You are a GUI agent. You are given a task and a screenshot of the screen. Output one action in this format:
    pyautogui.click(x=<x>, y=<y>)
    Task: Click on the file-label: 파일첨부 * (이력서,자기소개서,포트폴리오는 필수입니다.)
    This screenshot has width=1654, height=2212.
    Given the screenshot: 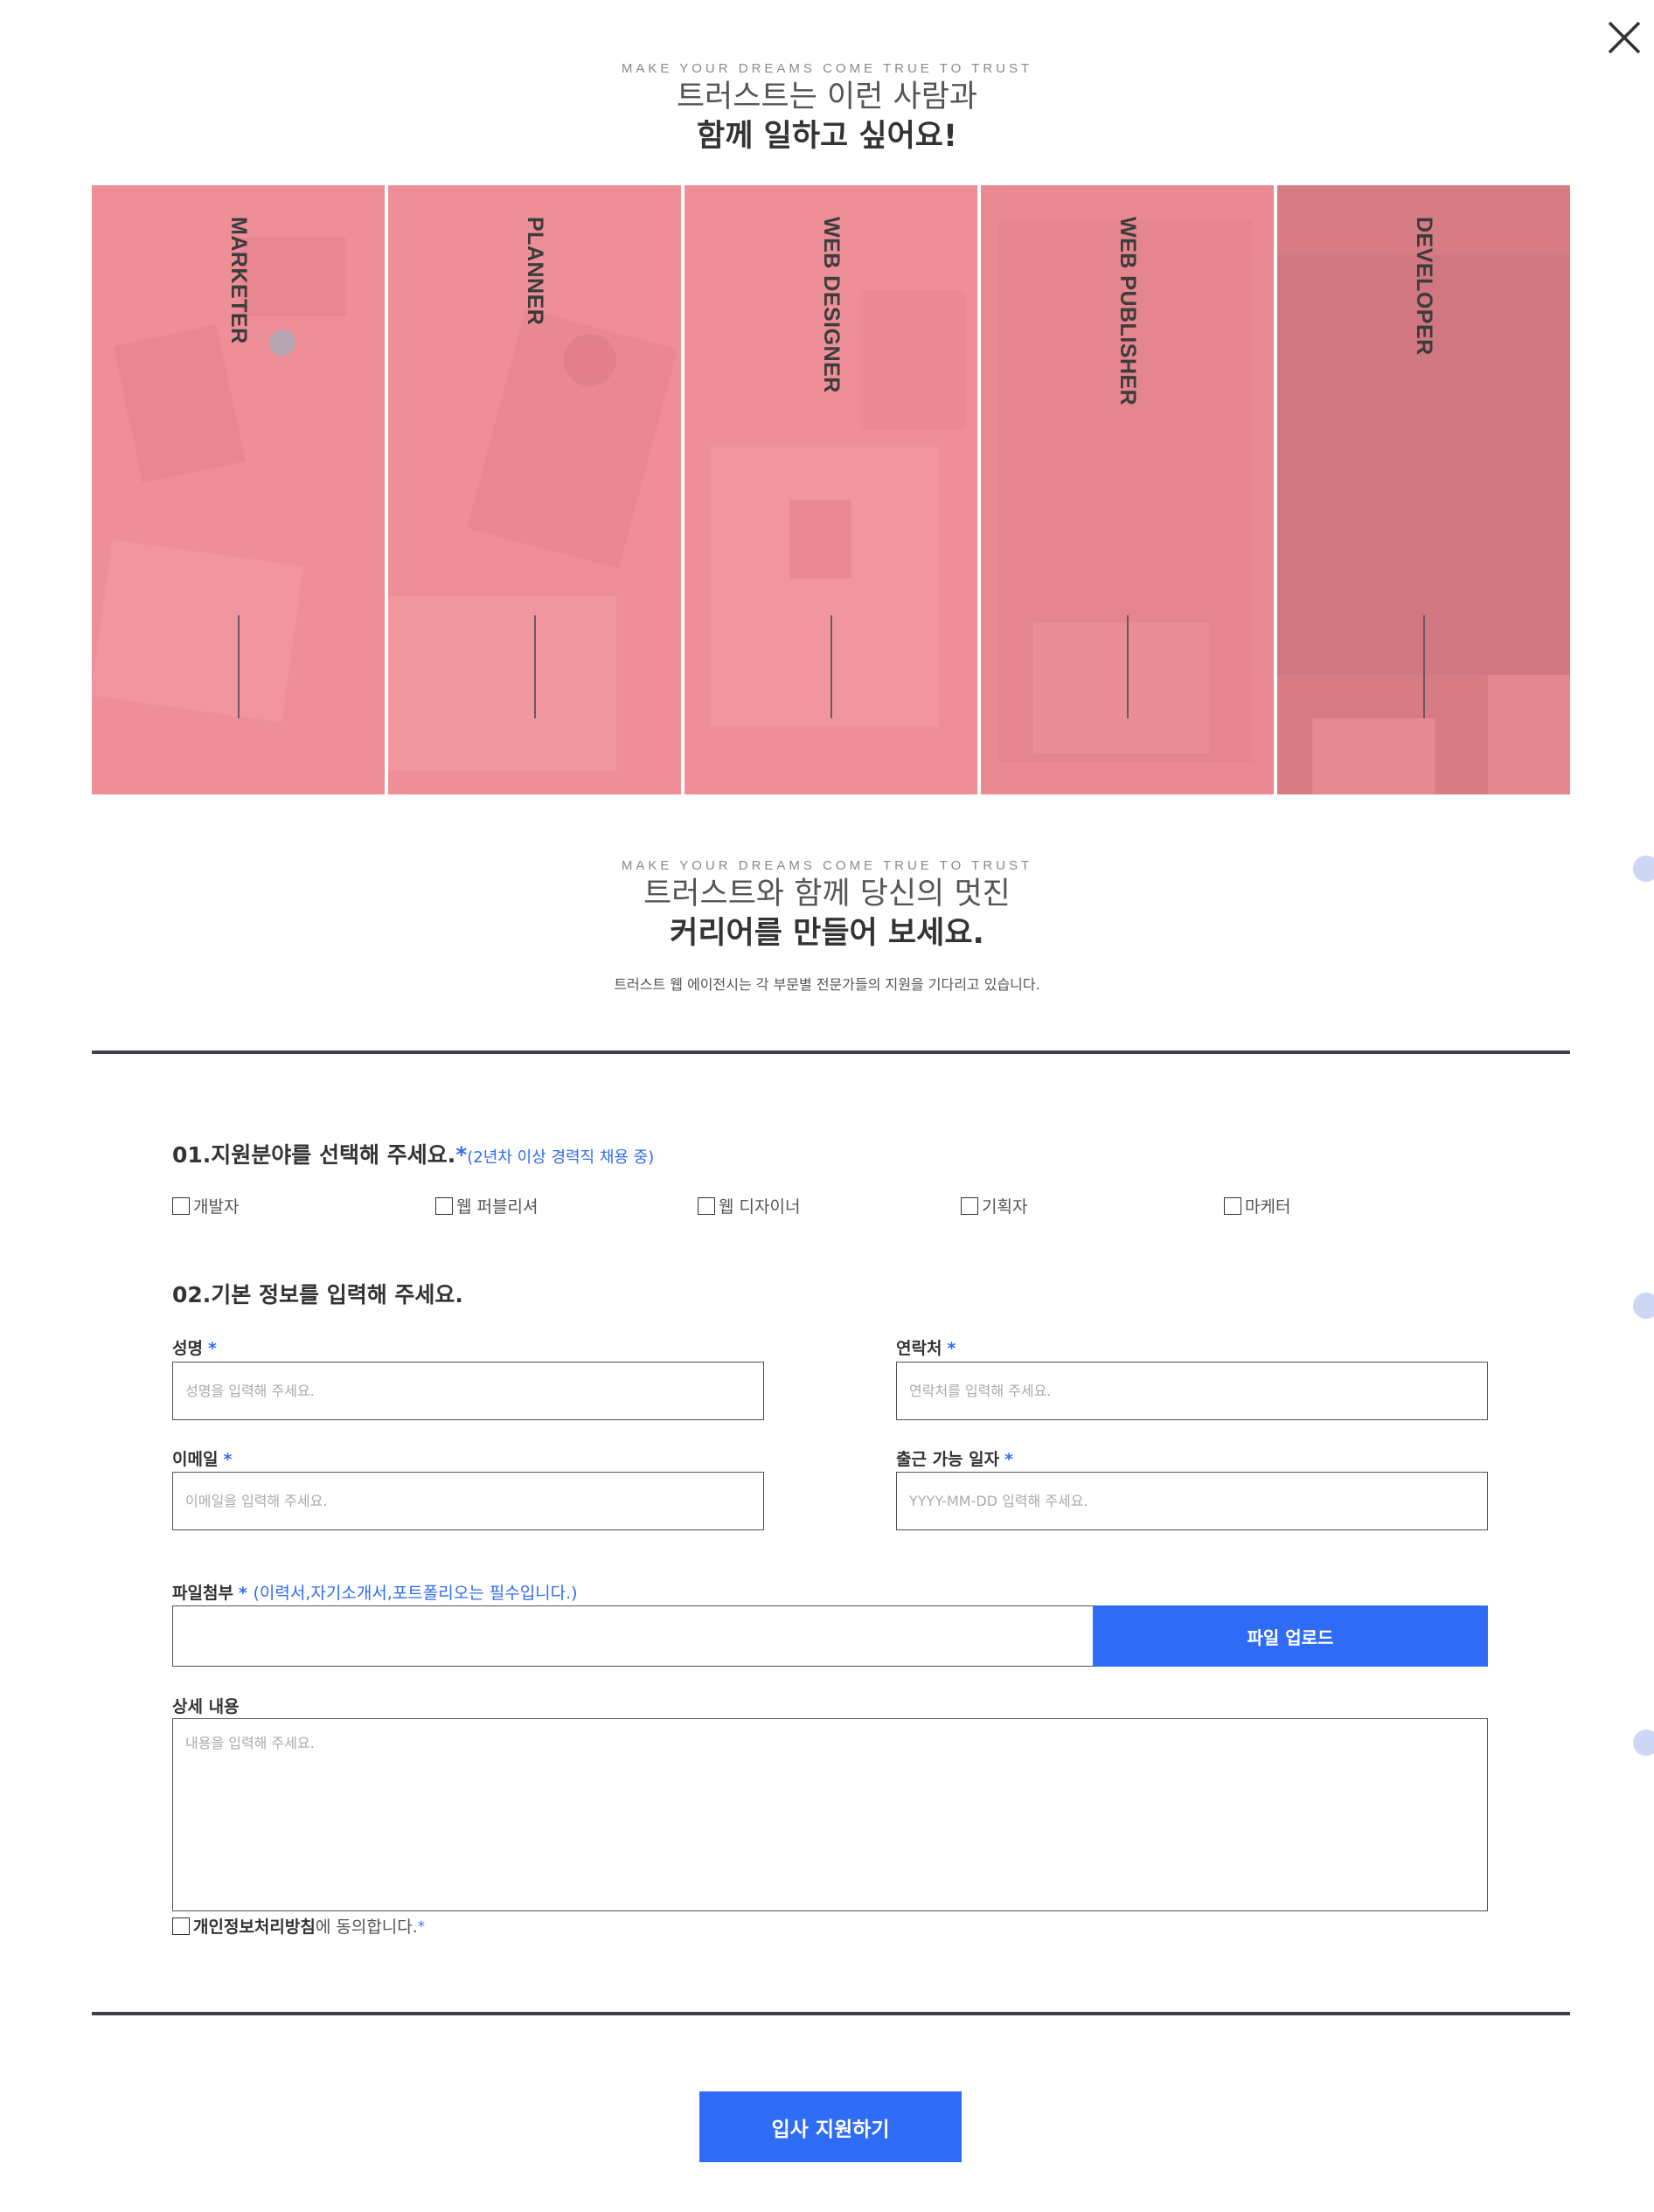 What is the action you would take?
    pyautogui.click(x=375, y=1593)
    